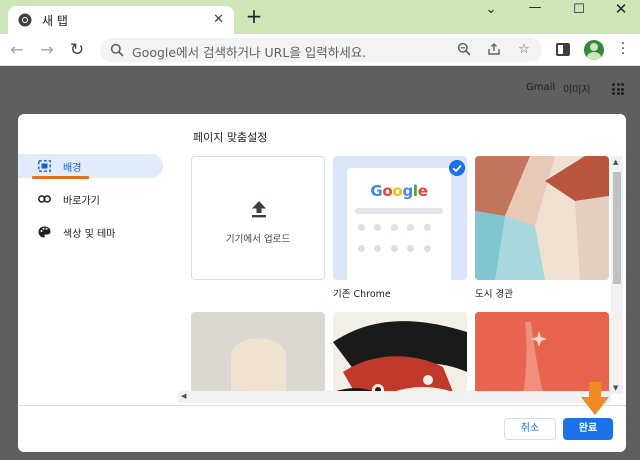  What do you see at coordinates (615, 388) in the screenshot?
I see `scroll-down-icon: ▼` at bounding box center [615, 388].